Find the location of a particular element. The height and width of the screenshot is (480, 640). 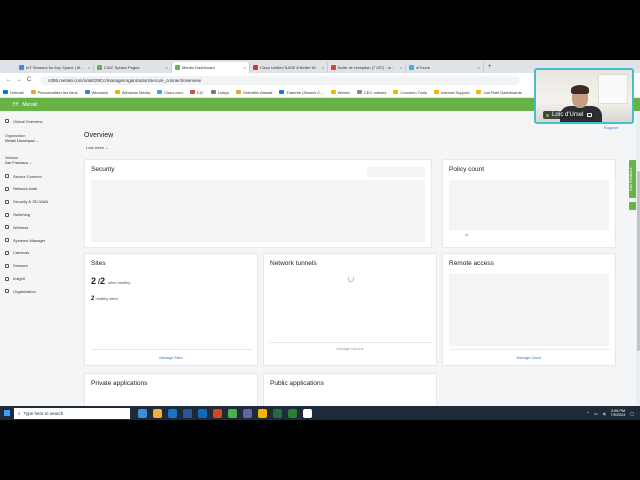

app-logo: ⠿⠿ Meraki is located at coordinates (24, 105).